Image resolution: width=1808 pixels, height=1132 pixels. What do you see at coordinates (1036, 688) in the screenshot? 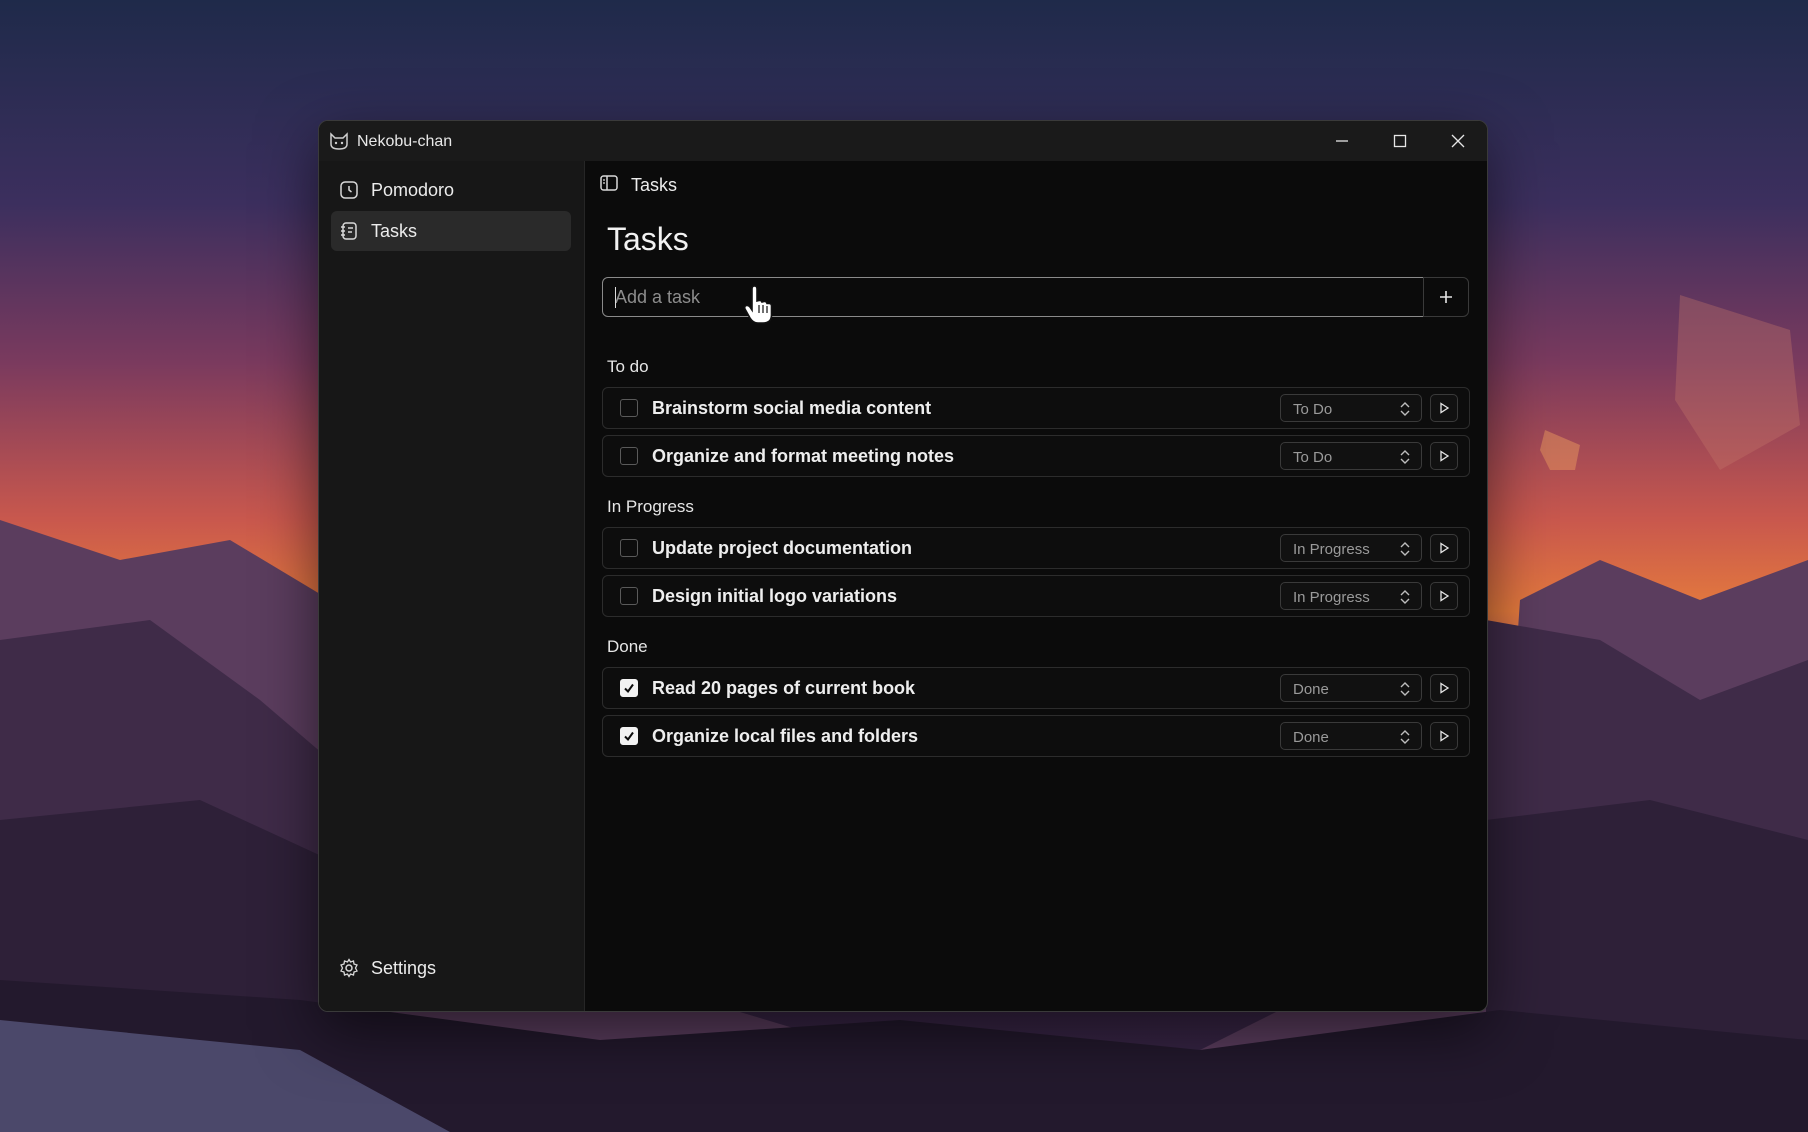
I see `task-row: Read 20 pages of current book Done` at bounding box center [1036, 688].